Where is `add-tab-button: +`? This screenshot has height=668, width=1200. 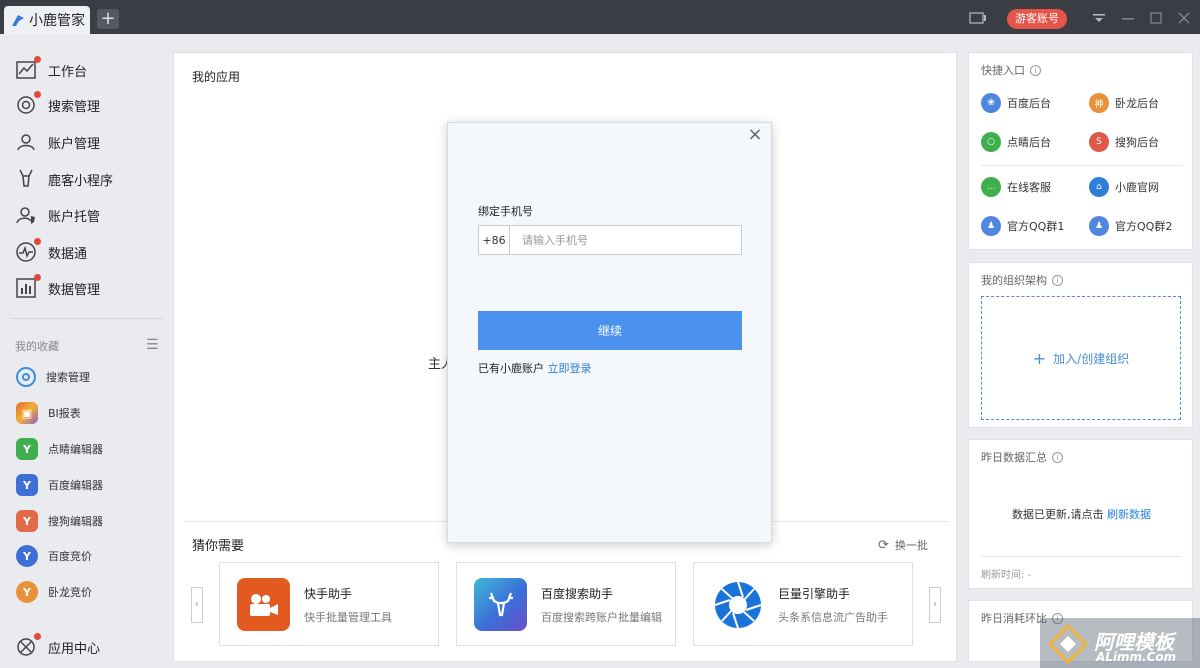 add-tab-button: + is located at coordinates (108, 19).